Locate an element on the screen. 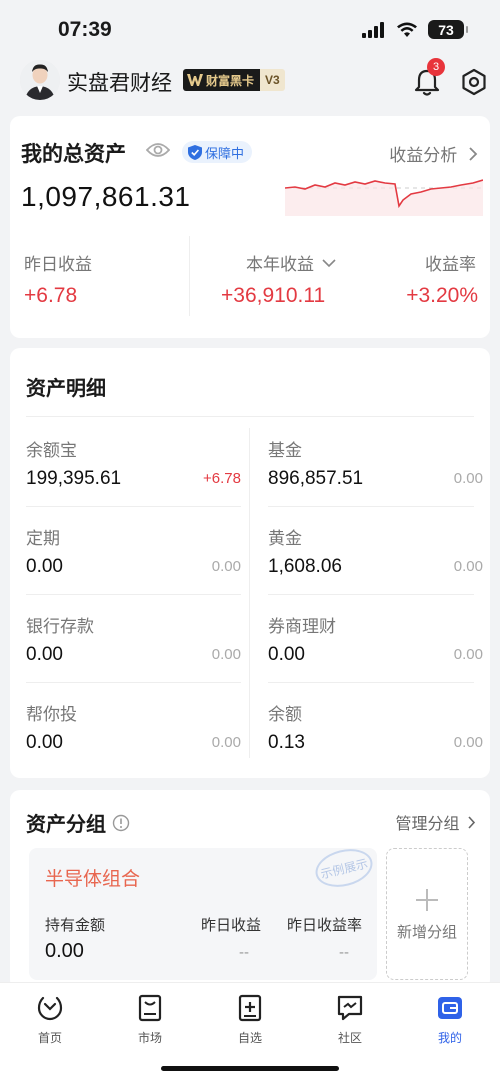 The width and height of the screenshot is (500, 1082). asset-item-help-invest: 帮你投 0.00 0.00 is located at coordinates (133, 744).